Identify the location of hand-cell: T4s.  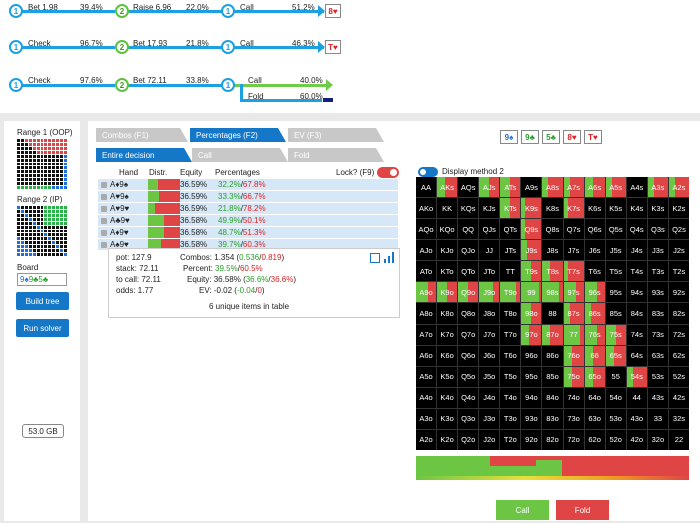
(636, 271).